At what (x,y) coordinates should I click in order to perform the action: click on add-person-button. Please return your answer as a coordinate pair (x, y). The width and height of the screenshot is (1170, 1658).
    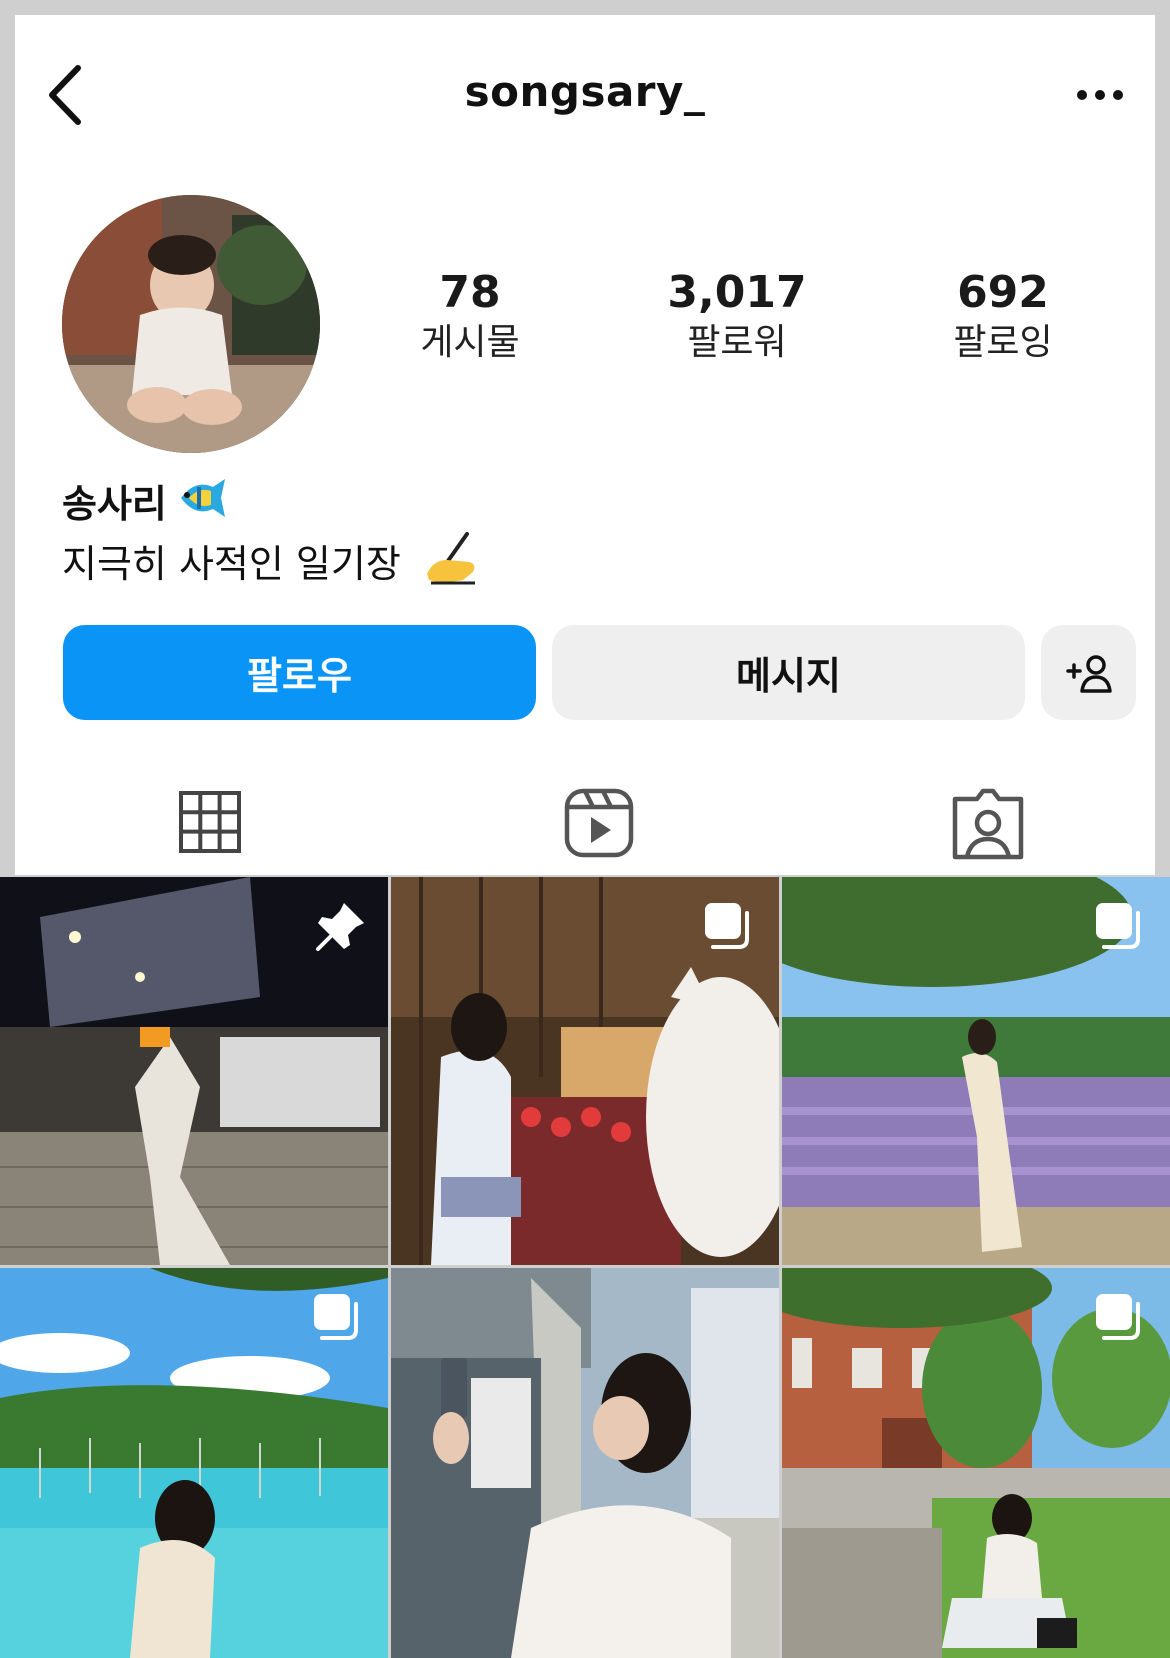
    Looking at the image, I should click on (1088, 672).